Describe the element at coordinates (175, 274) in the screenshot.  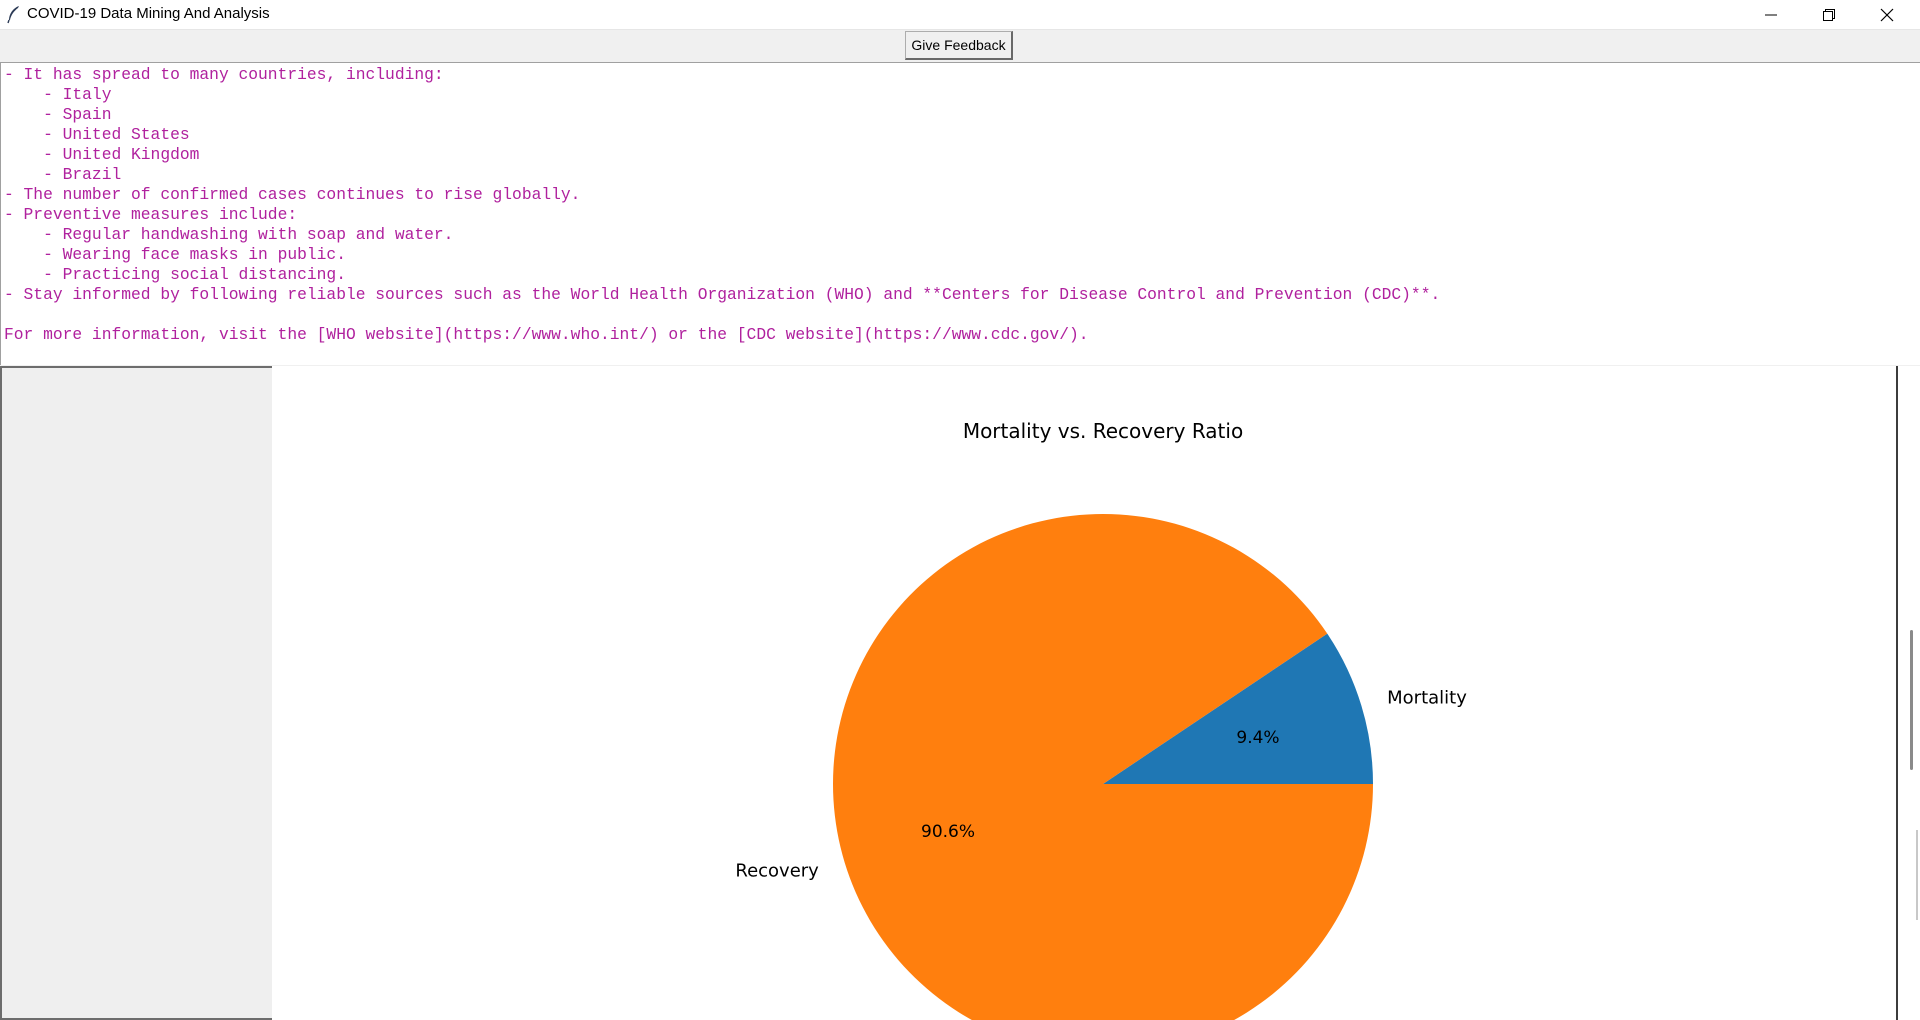
I see `text-line: - Practicing social distancing.` at that location.